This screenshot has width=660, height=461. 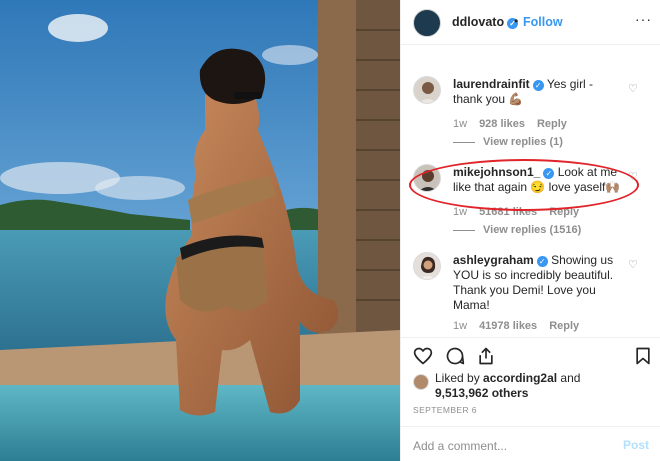 I want to click on post-date: SEPTEMBER 6, so click(x=445, y=410).